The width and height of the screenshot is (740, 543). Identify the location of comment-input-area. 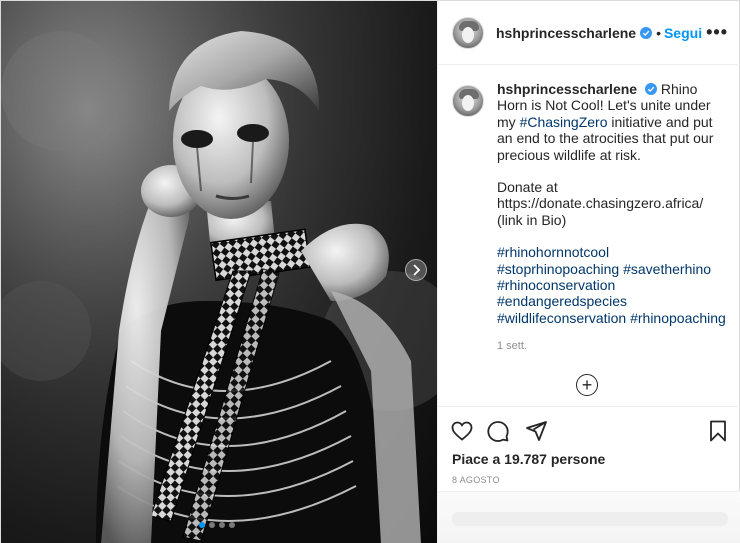
(589, 517).